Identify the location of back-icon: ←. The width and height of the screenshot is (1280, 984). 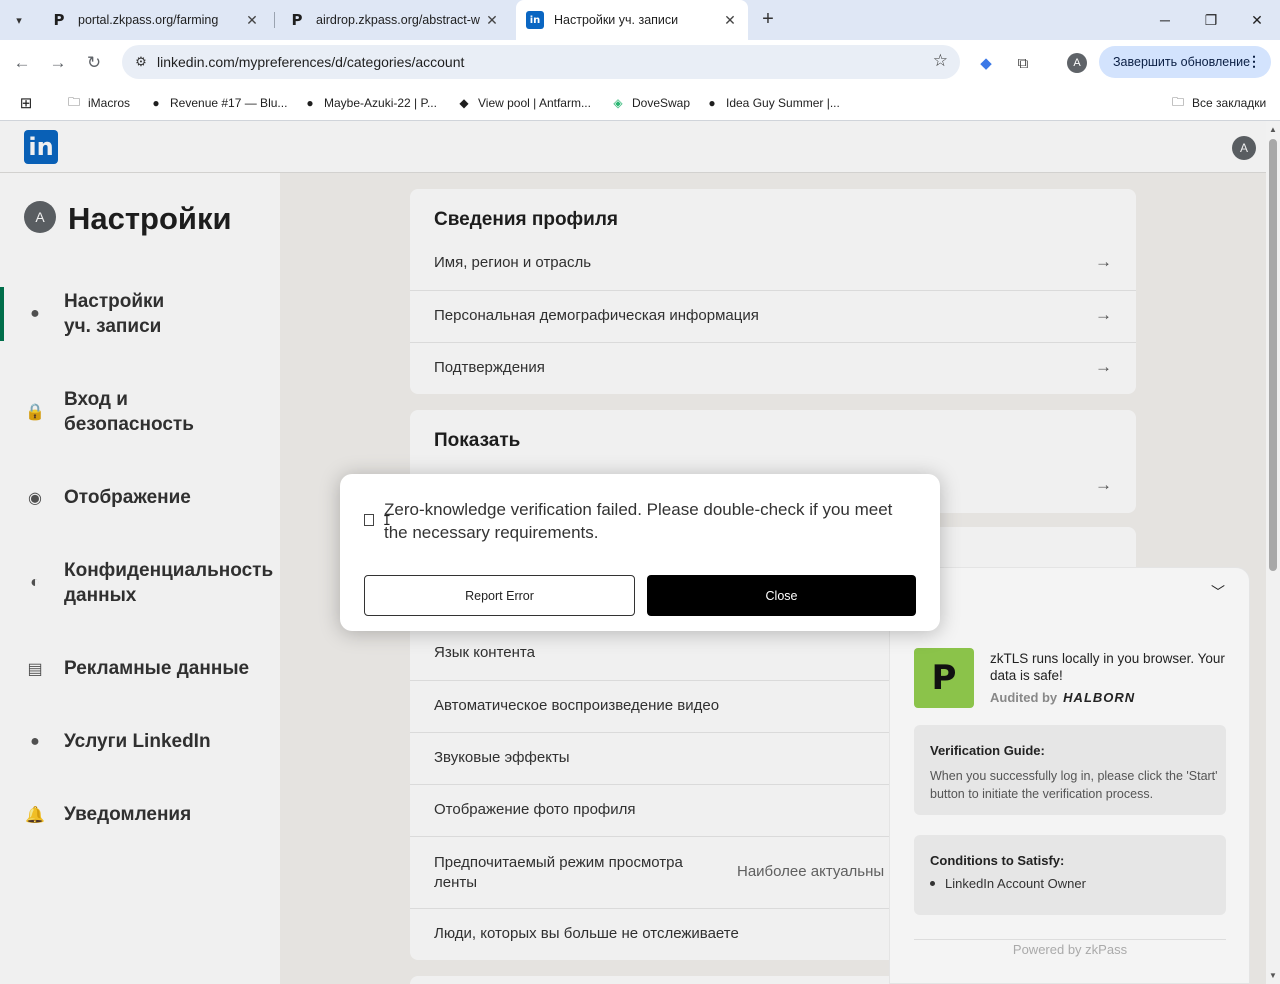
(22, 63).